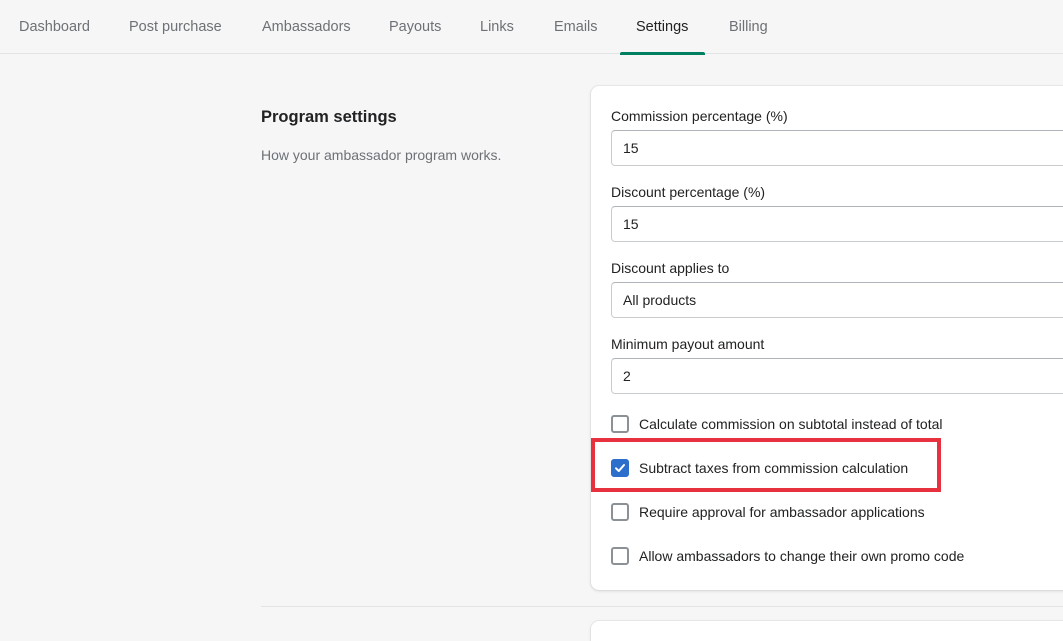 The width and height of the screenshot is (1063, 641). Describe the element at coordinates (837, 148) in the screenshot. I see `commission-percentage-input` at that location.